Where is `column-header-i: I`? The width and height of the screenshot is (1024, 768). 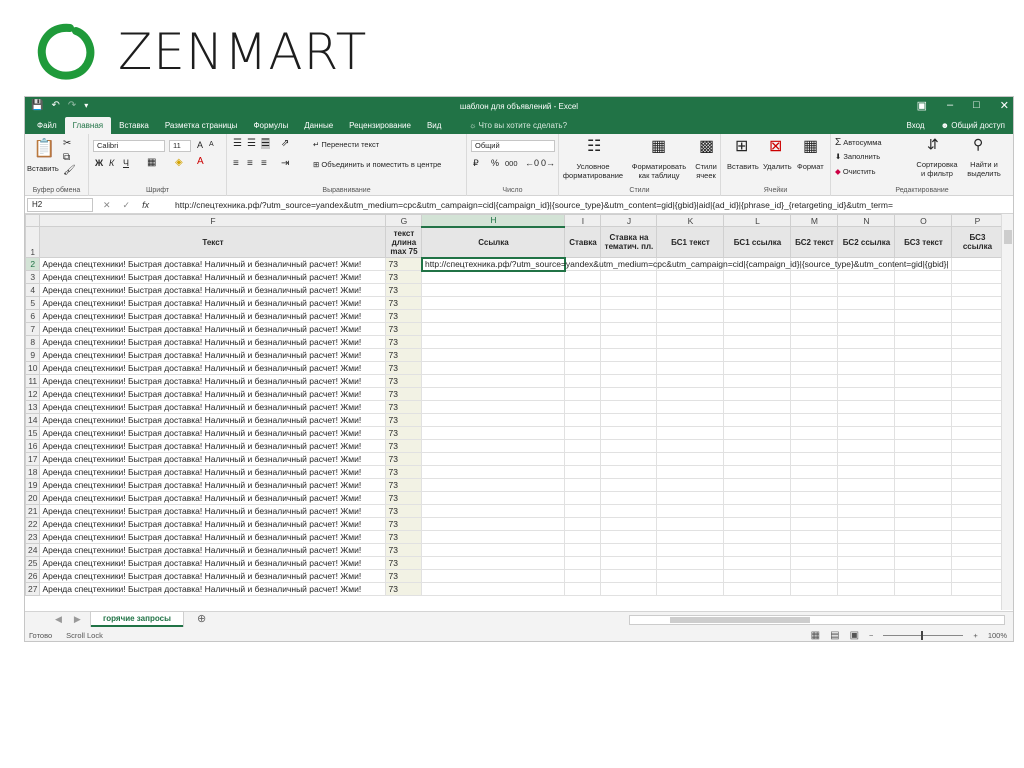
column-header-i: I is located at coordinates (583, 220).